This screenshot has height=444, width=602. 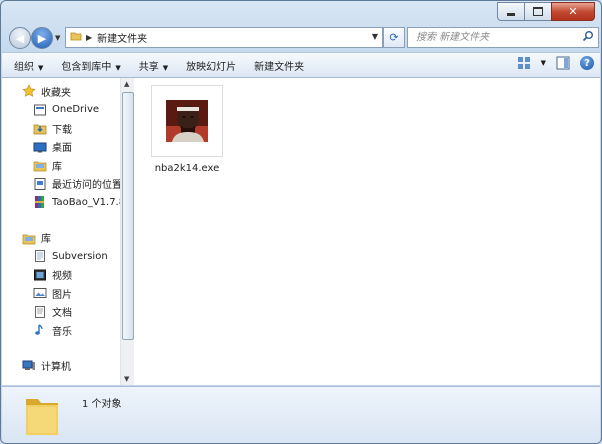 I want to click on share-menu: 共享 ▼, so click(x=153, y=65).